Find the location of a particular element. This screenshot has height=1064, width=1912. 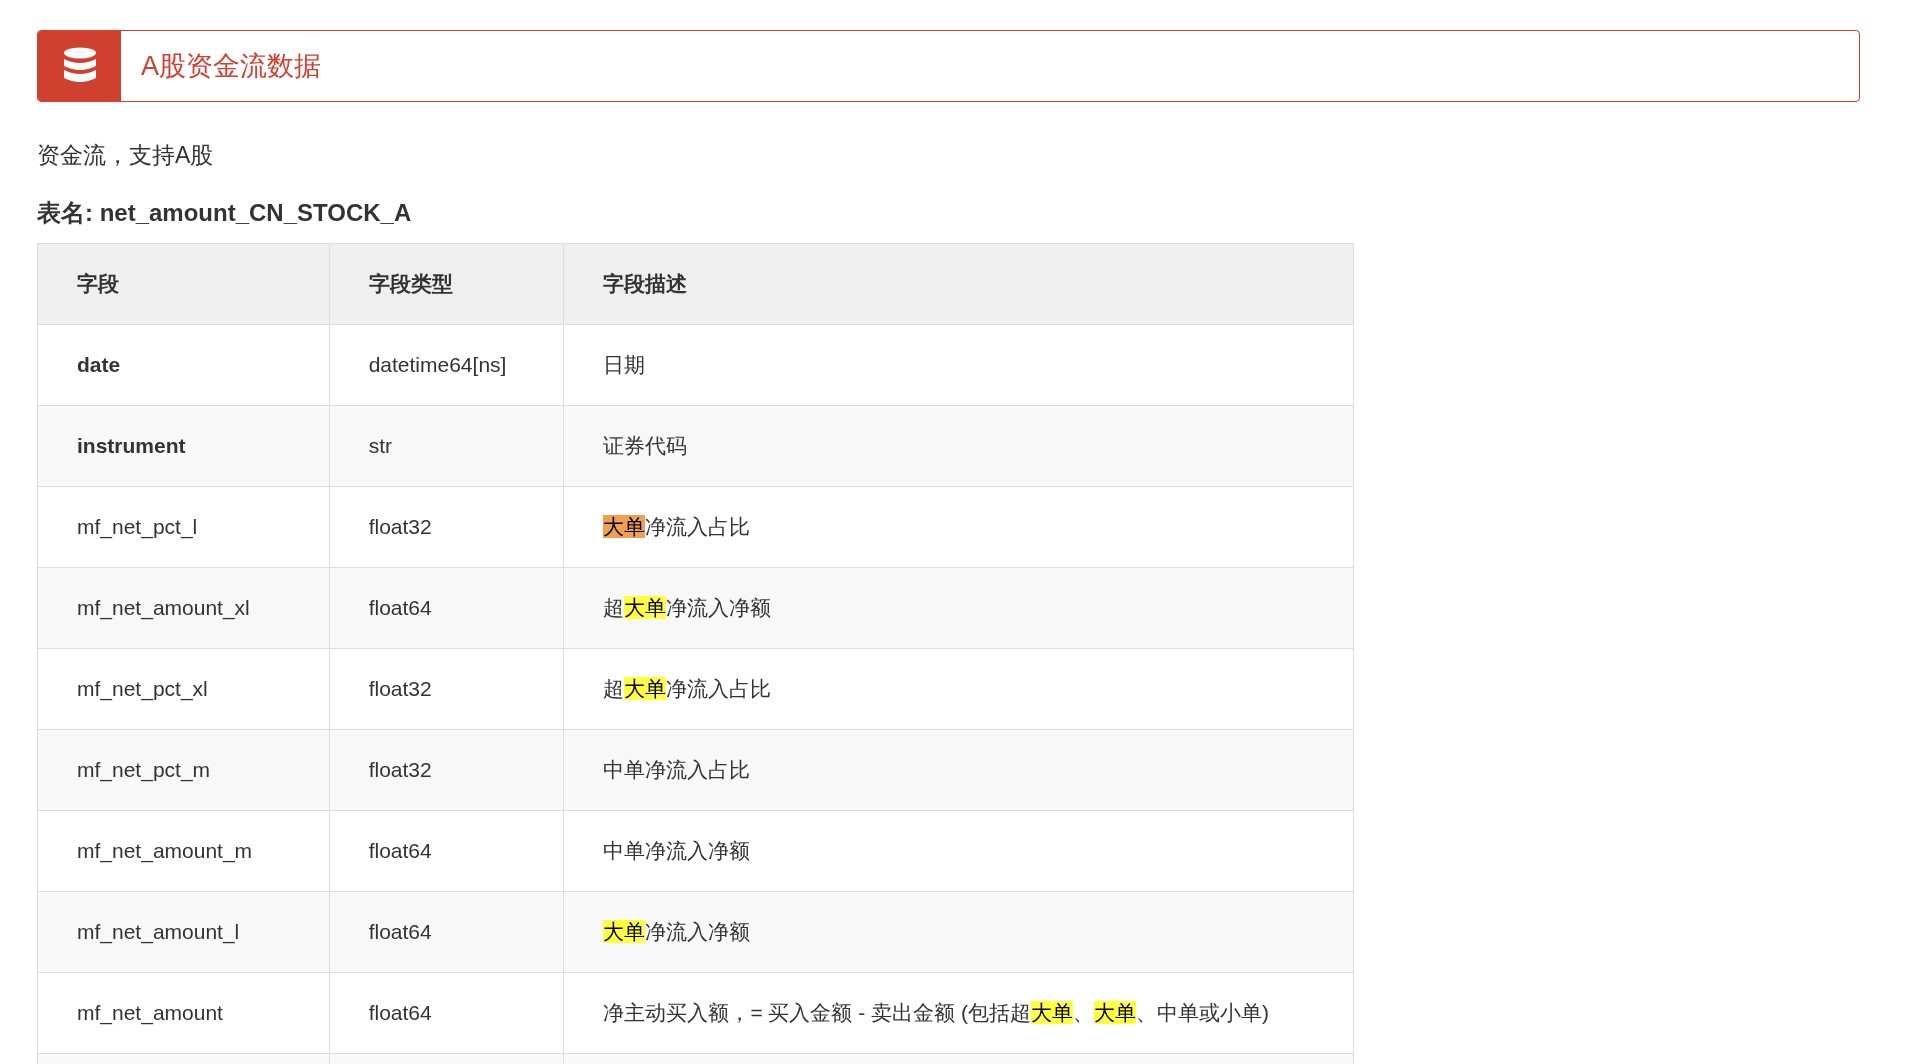

table-cell: 证券代码 is located at coordinates (958, 446).